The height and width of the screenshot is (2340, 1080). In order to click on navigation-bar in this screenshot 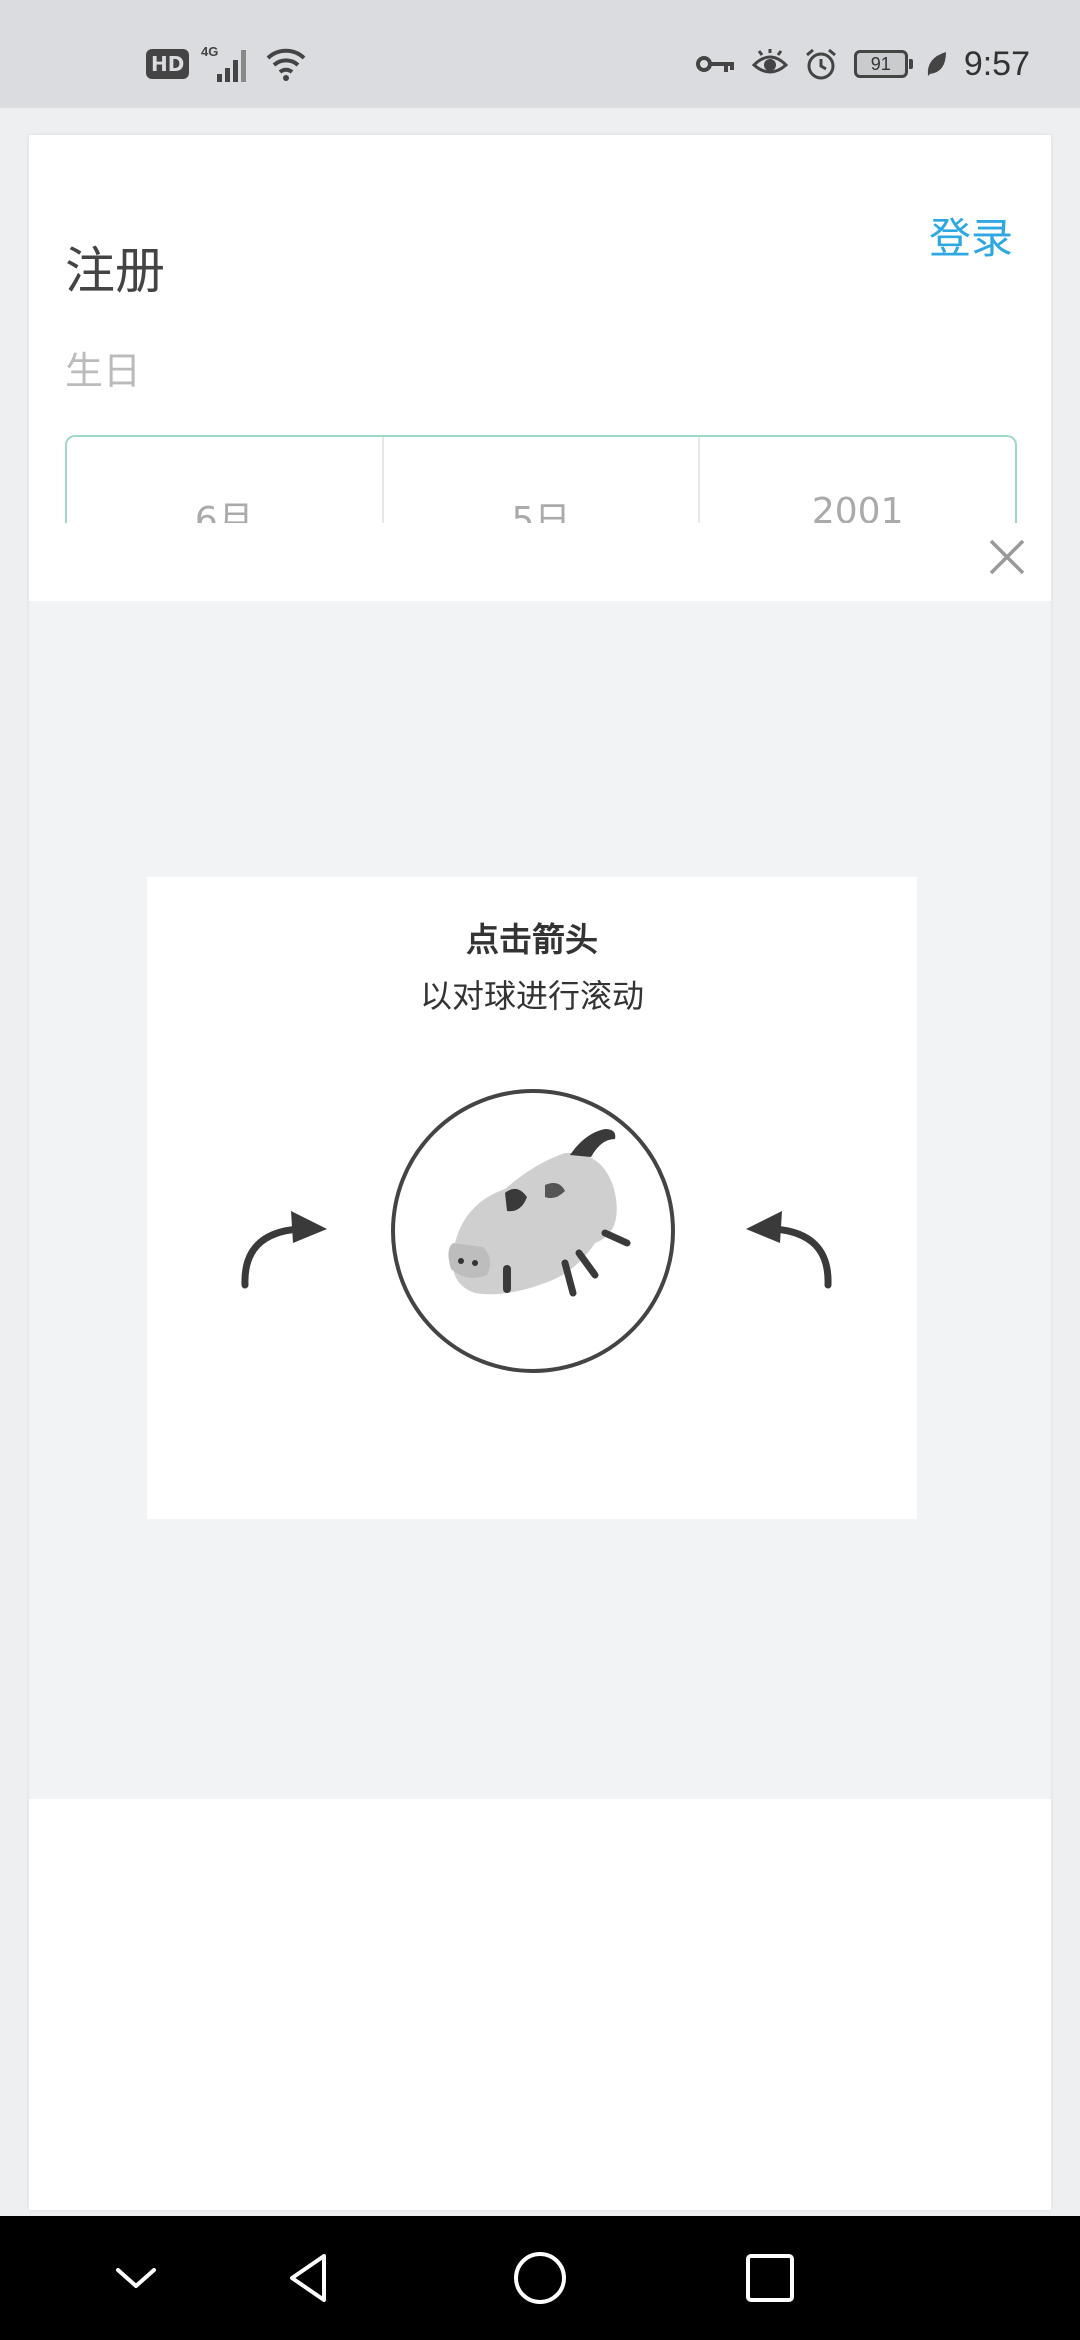, I will do `click(540, 2278)`.